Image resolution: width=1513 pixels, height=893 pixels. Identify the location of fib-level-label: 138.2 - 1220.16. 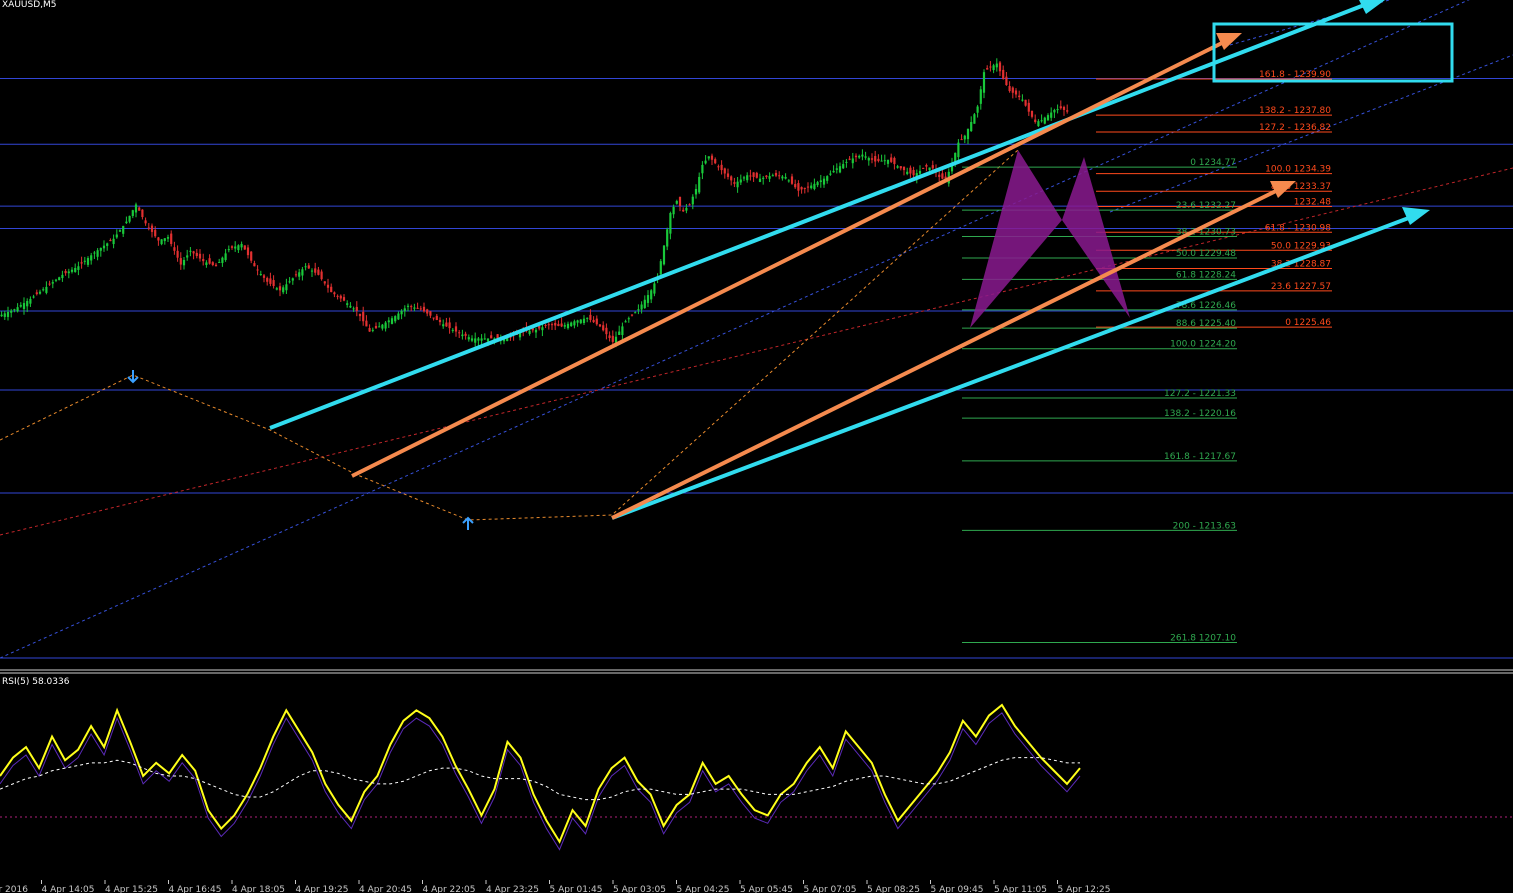
(1200, 414).